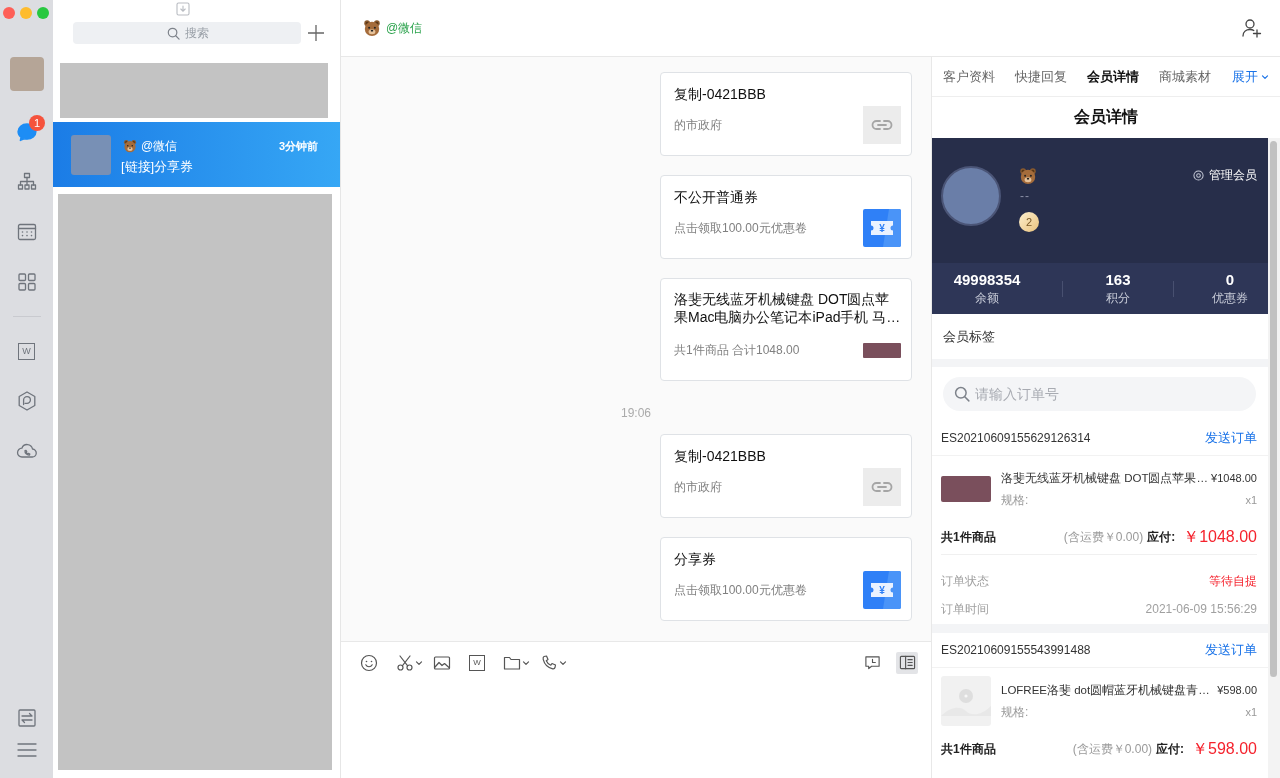 This screenshot has width=1280, height=778. What do you see at coordinates (786, 217) in the screenshot?
I see `coupon-card: 不公开普通券 点击领取100.00元优惠卷 ¥` at bounding box center [786, 217].